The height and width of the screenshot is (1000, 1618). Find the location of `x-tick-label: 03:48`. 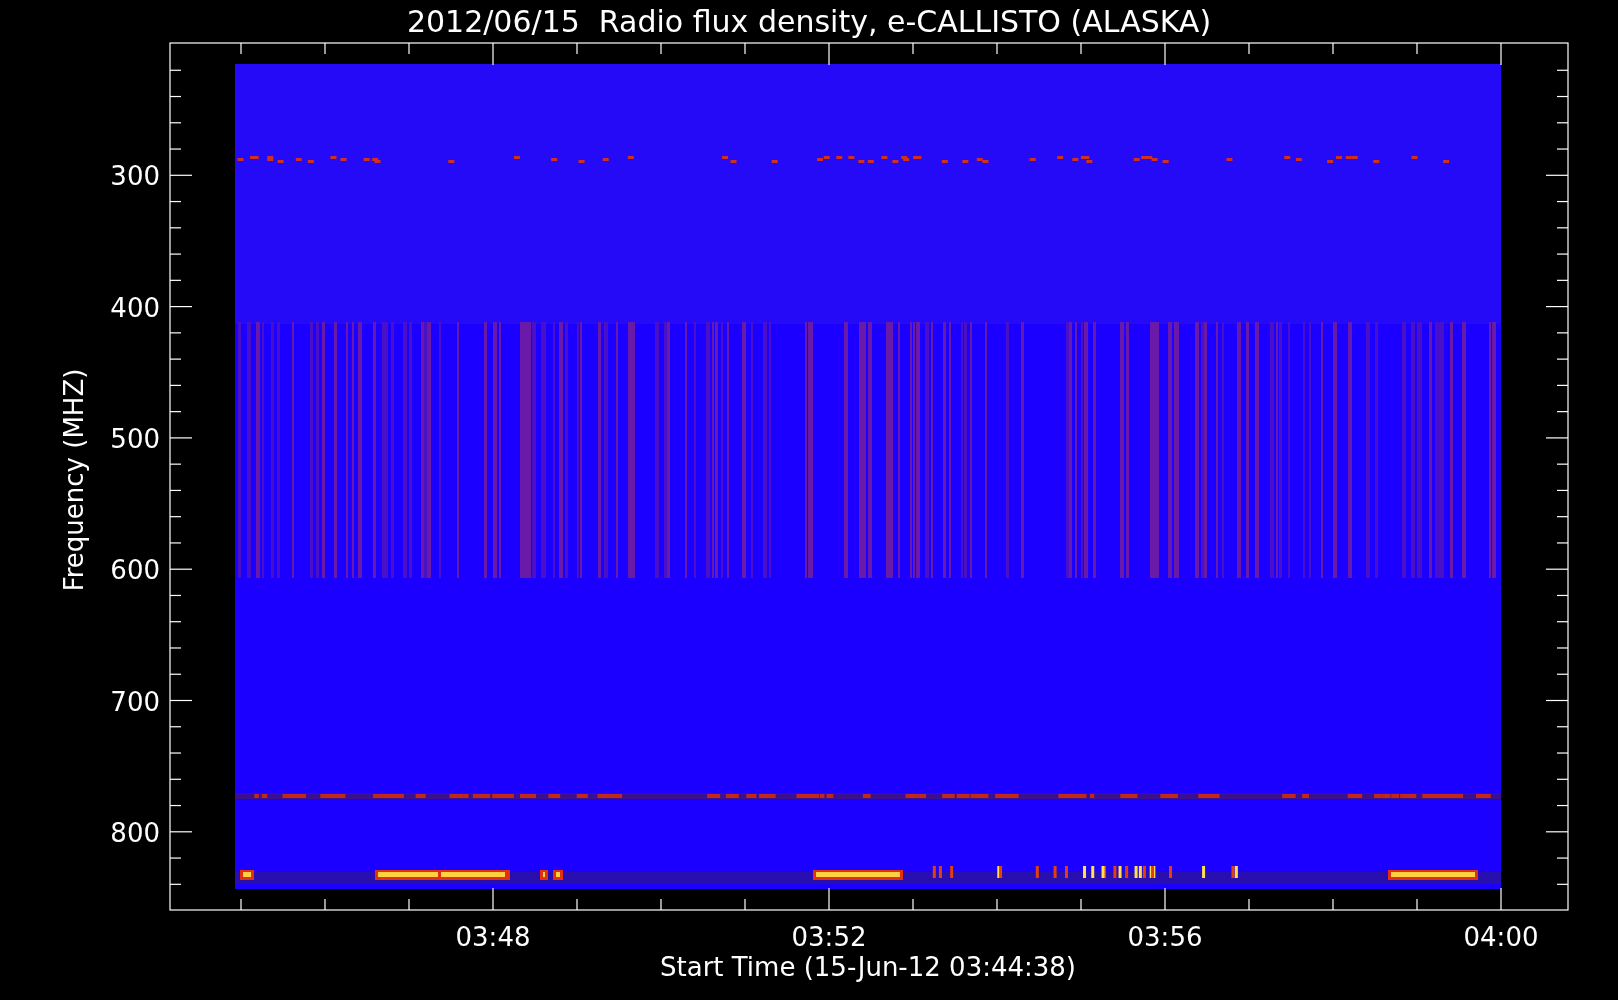

x-tick-label: 03:48 is located at coordinates (493, 937).